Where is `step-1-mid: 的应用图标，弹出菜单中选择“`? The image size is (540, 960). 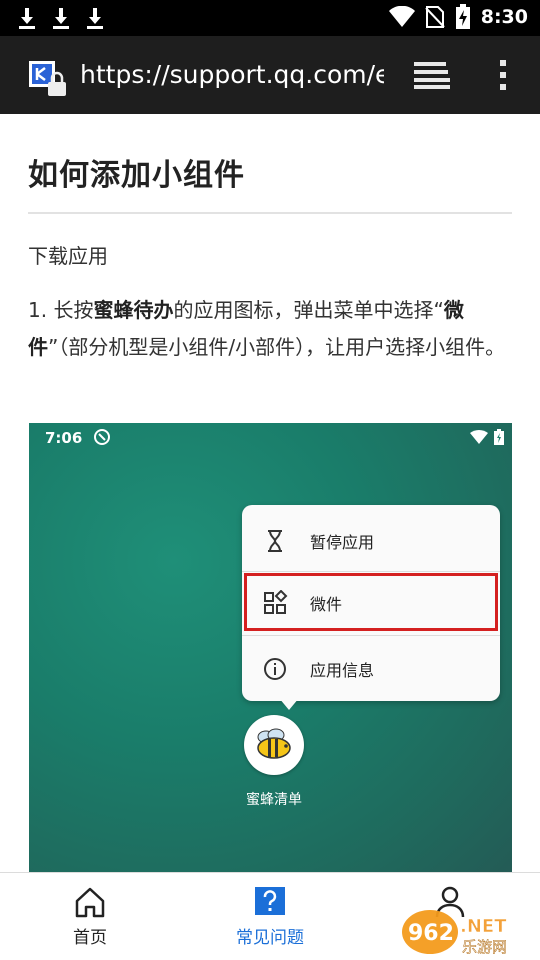 step-1-mid: 的应用图标，弹出菜单中选择“ is located at coordinates (308, 310).